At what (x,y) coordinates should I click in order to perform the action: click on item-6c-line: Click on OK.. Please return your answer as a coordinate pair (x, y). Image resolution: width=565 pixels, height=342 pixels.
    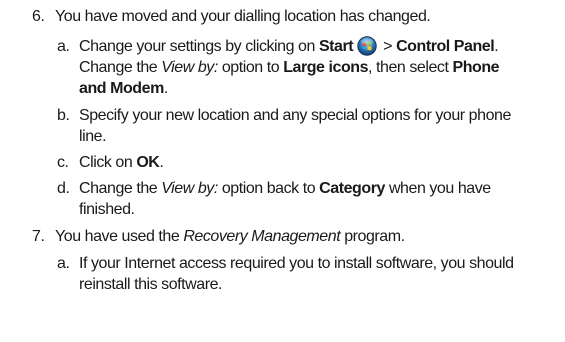
    Looking at the image, I should click on (121, 162).